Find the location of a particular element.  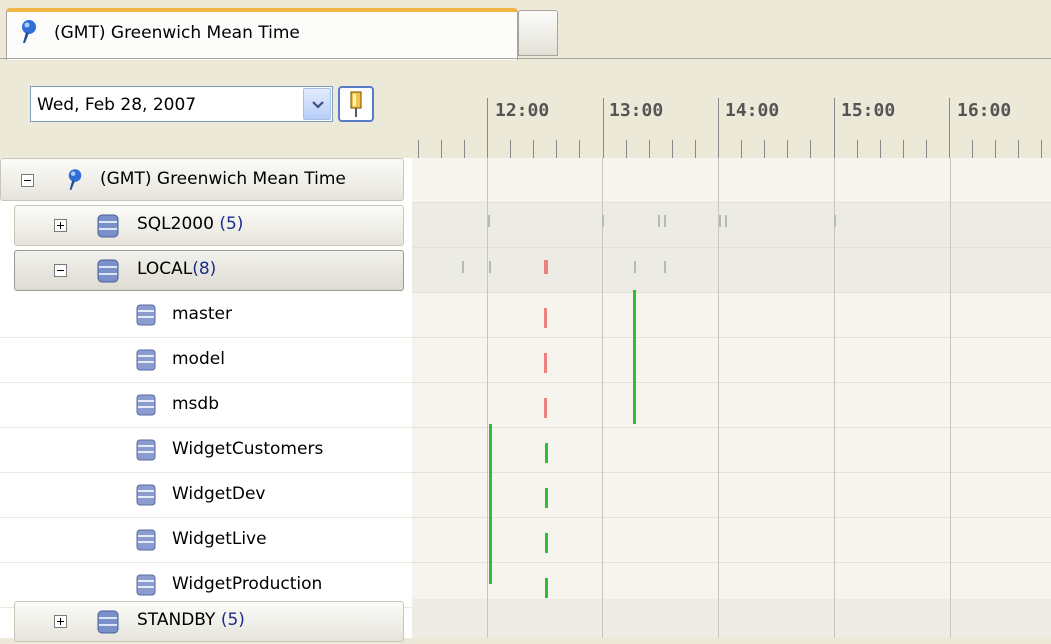

hour-label: 12:00 is located at coordinates (522, 110).